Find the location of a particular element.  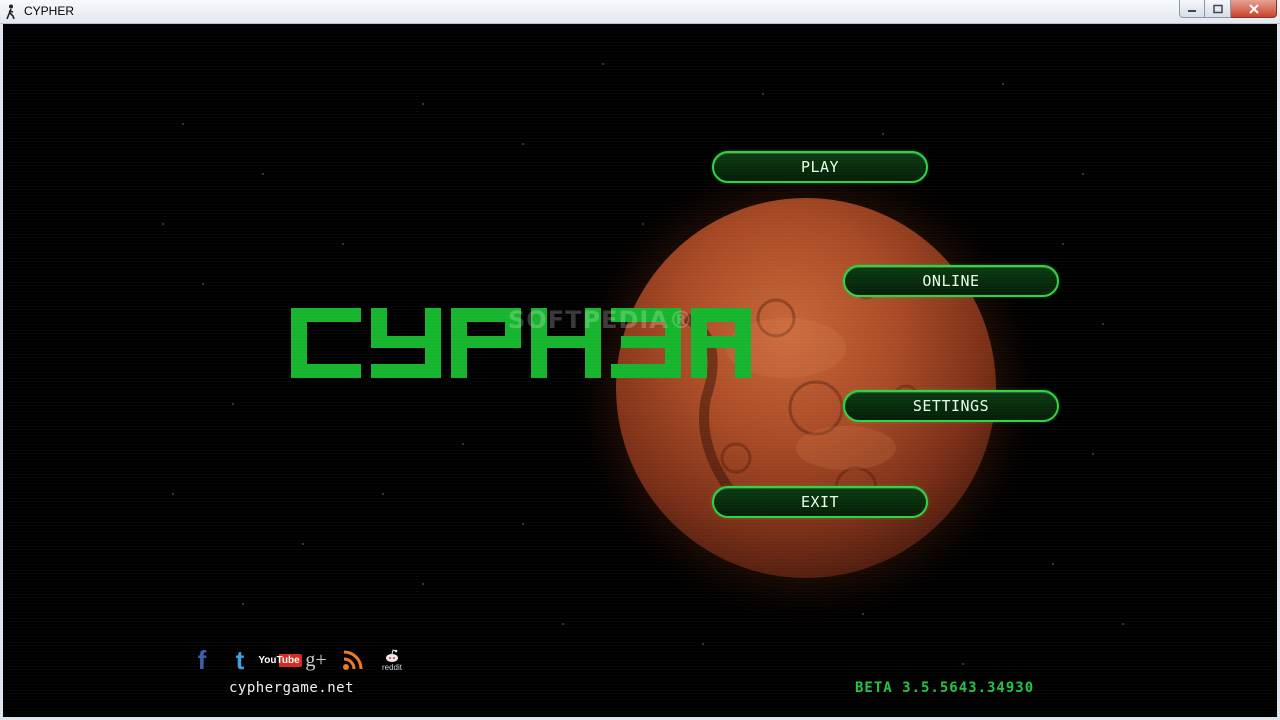

facebook-icon: f is located at coordinates (202, 659).